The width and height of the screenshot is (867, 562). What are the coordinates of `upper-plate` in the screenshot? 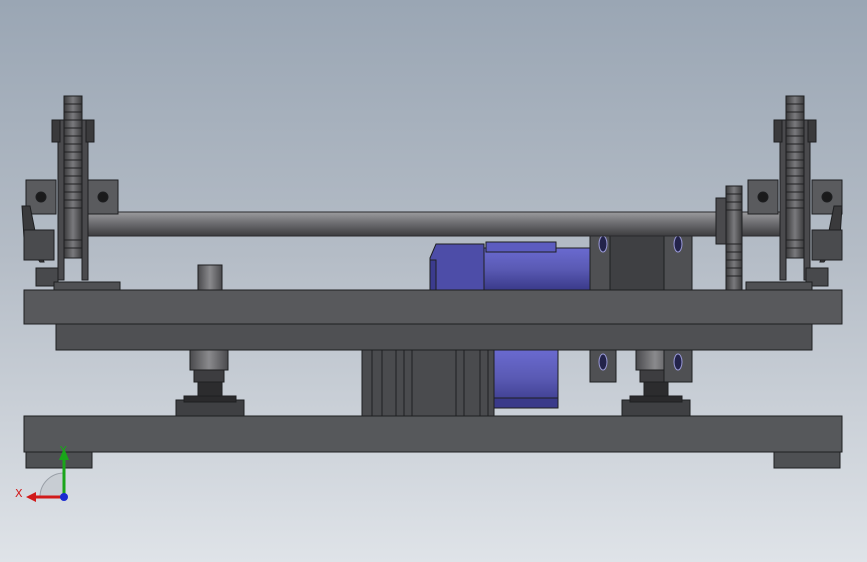 It's located at (433, 320).